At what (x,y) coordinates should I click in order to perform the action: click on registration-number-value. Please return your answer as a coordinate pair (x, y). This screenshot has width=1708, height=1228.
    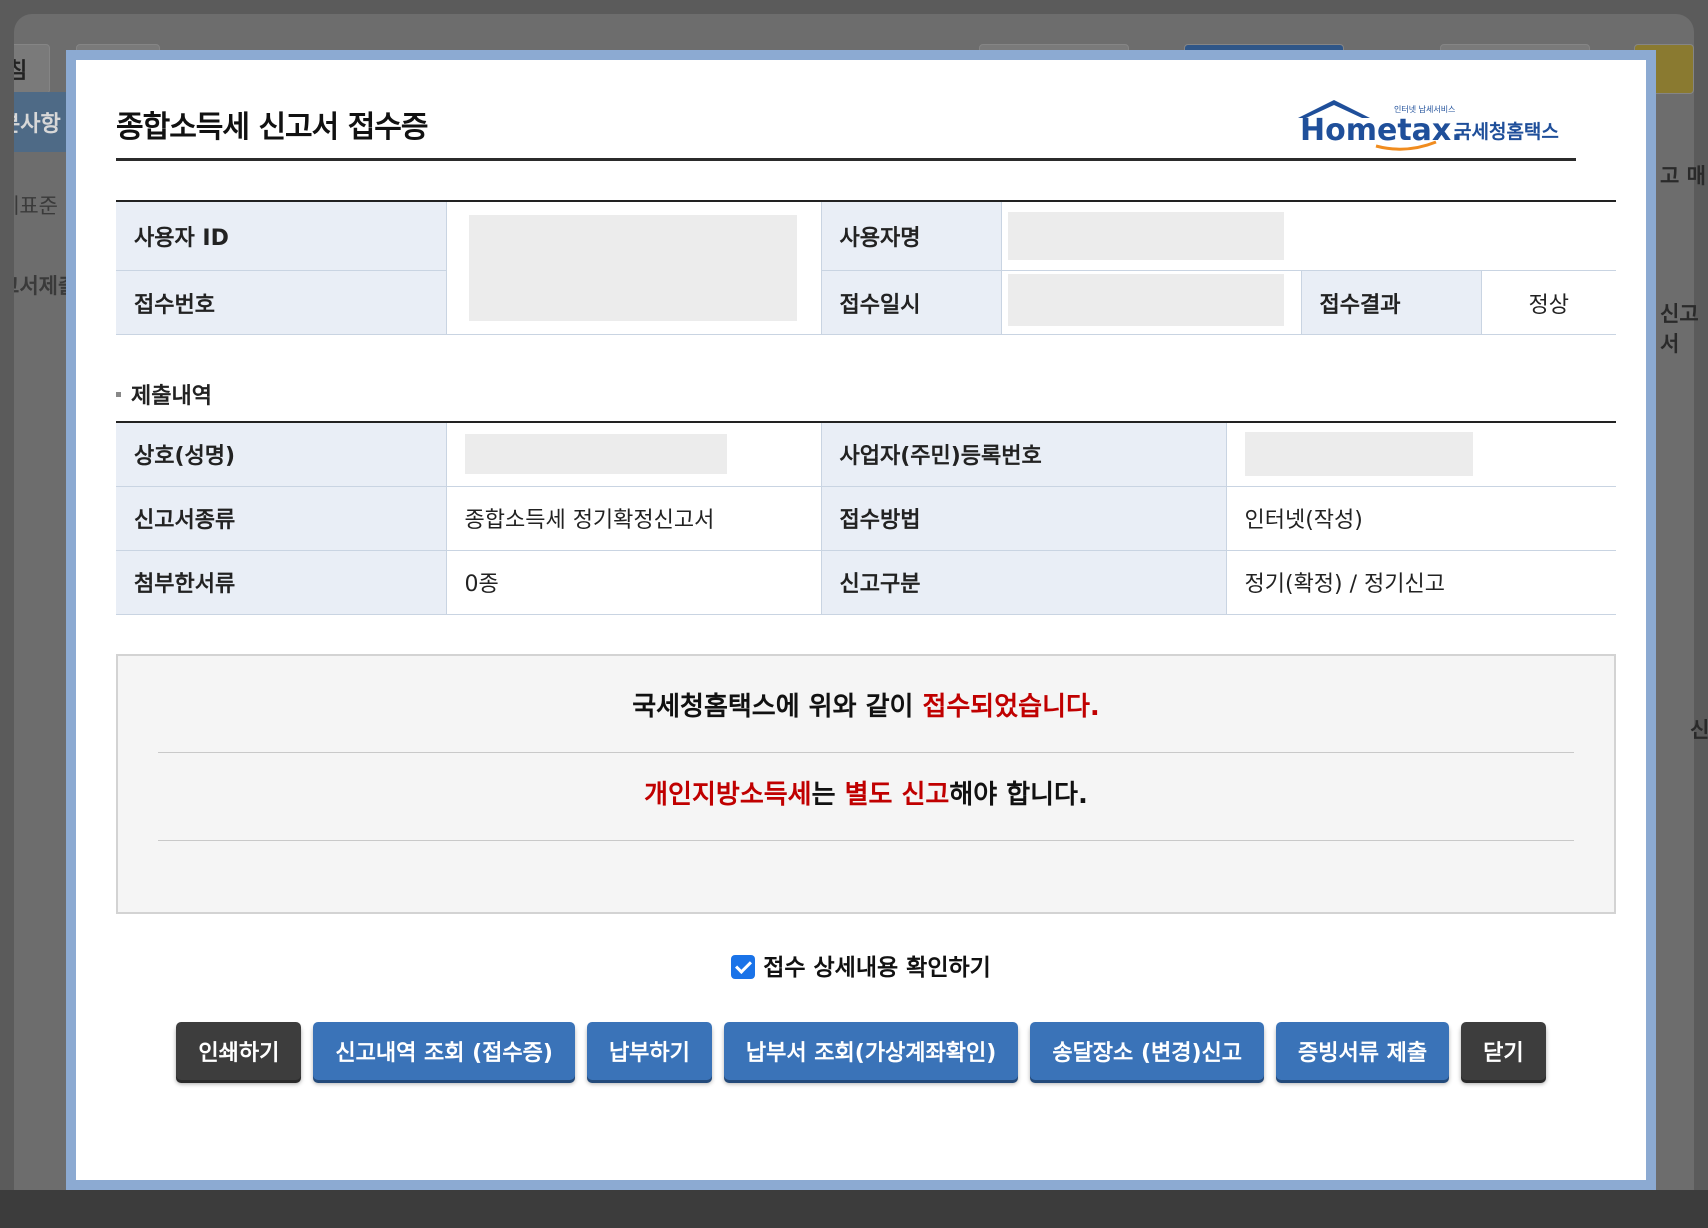
    Looking at the image, I should click on (1421, 454).